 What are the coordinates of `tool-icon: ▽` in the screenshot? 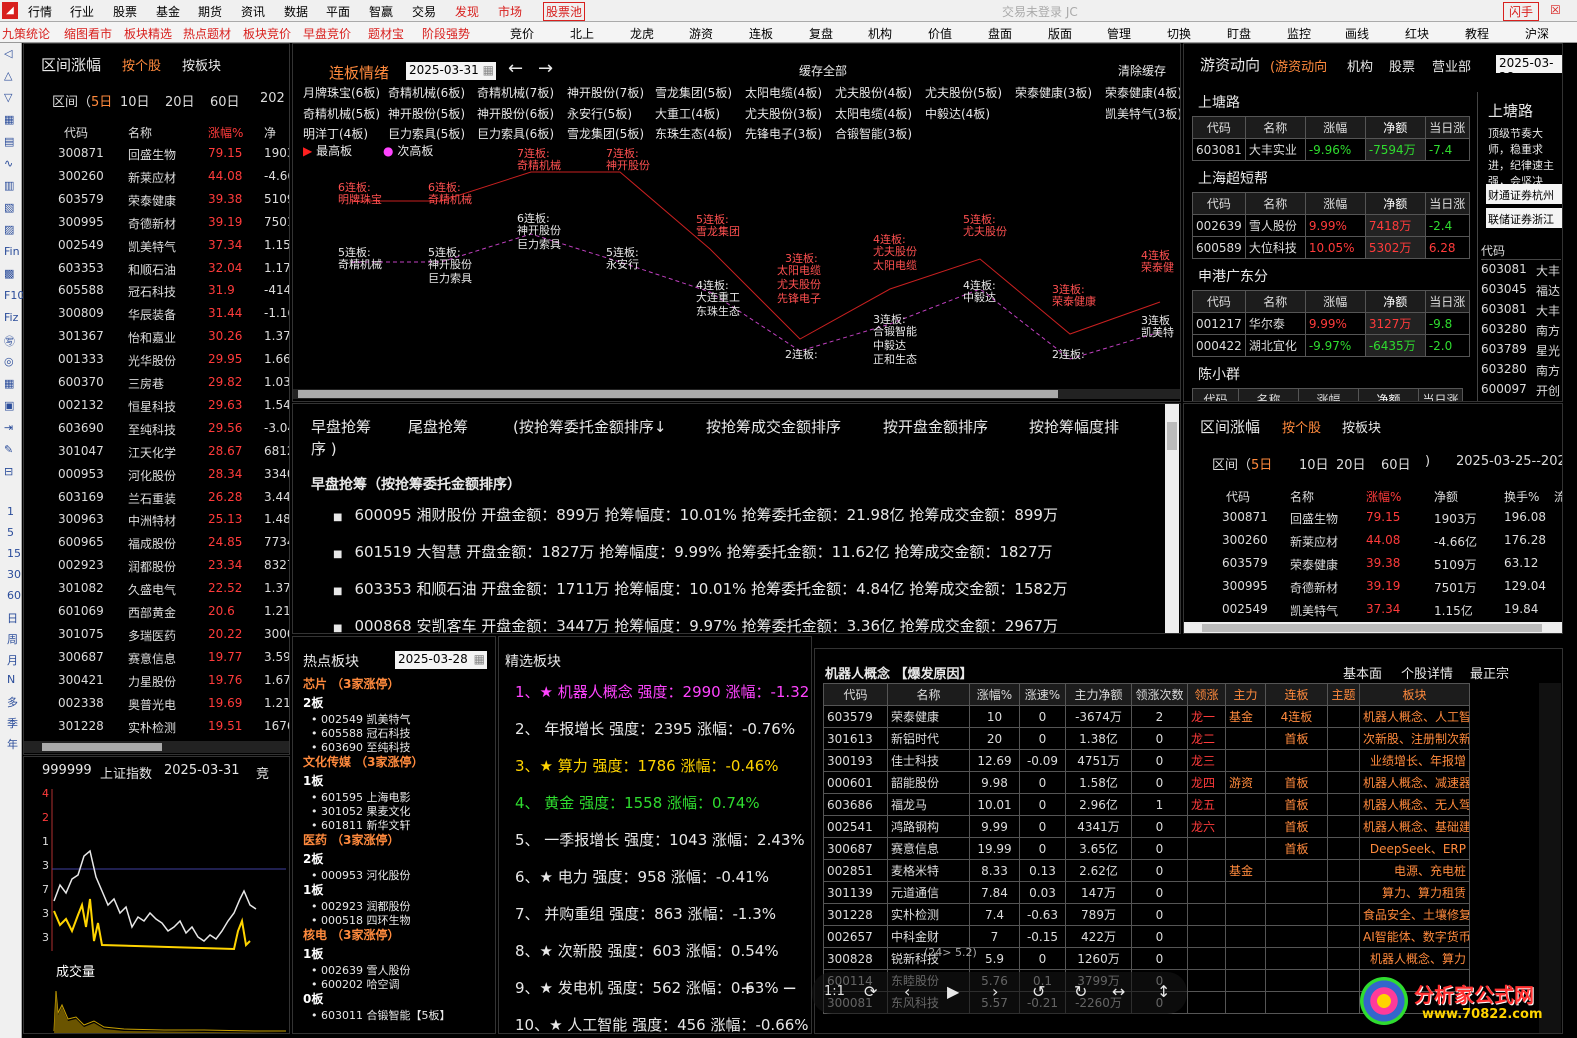 It's located at (8, 97).